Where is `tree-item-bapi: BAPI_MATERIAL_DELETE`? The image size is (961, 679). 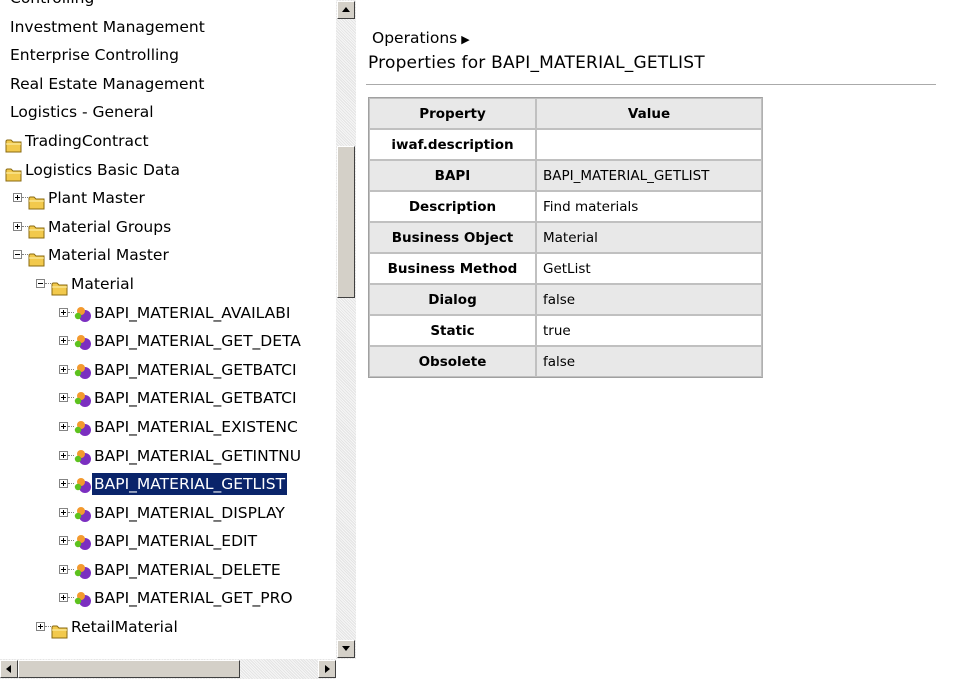 tree-item-bapi: BAPI_MATERIAL_DELETE is located at coordinates (168, 570).